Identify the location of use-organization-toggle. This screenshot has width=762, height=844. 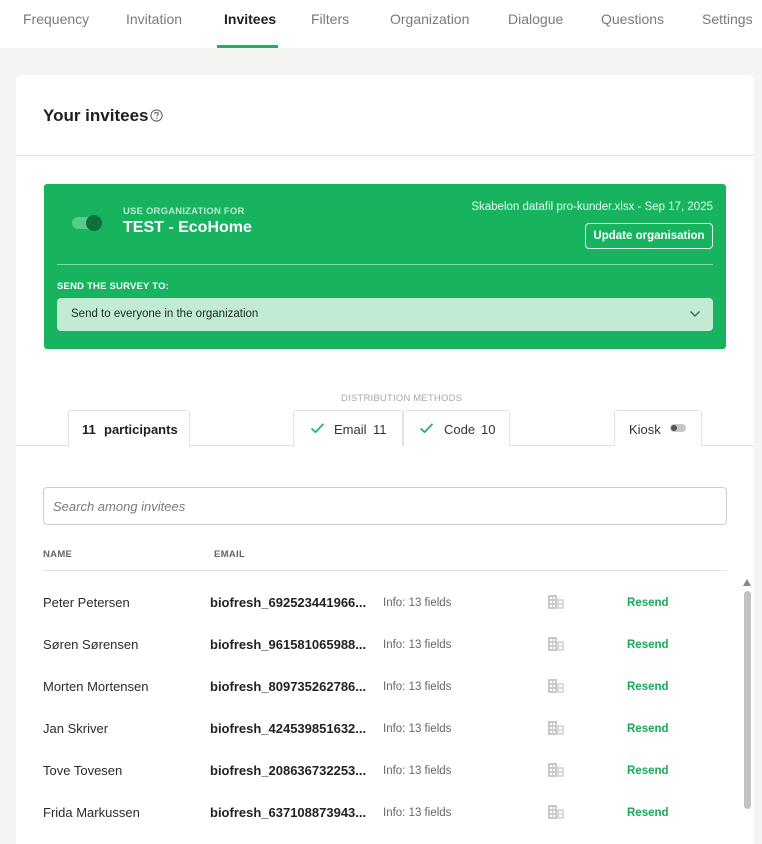
(87, 223).